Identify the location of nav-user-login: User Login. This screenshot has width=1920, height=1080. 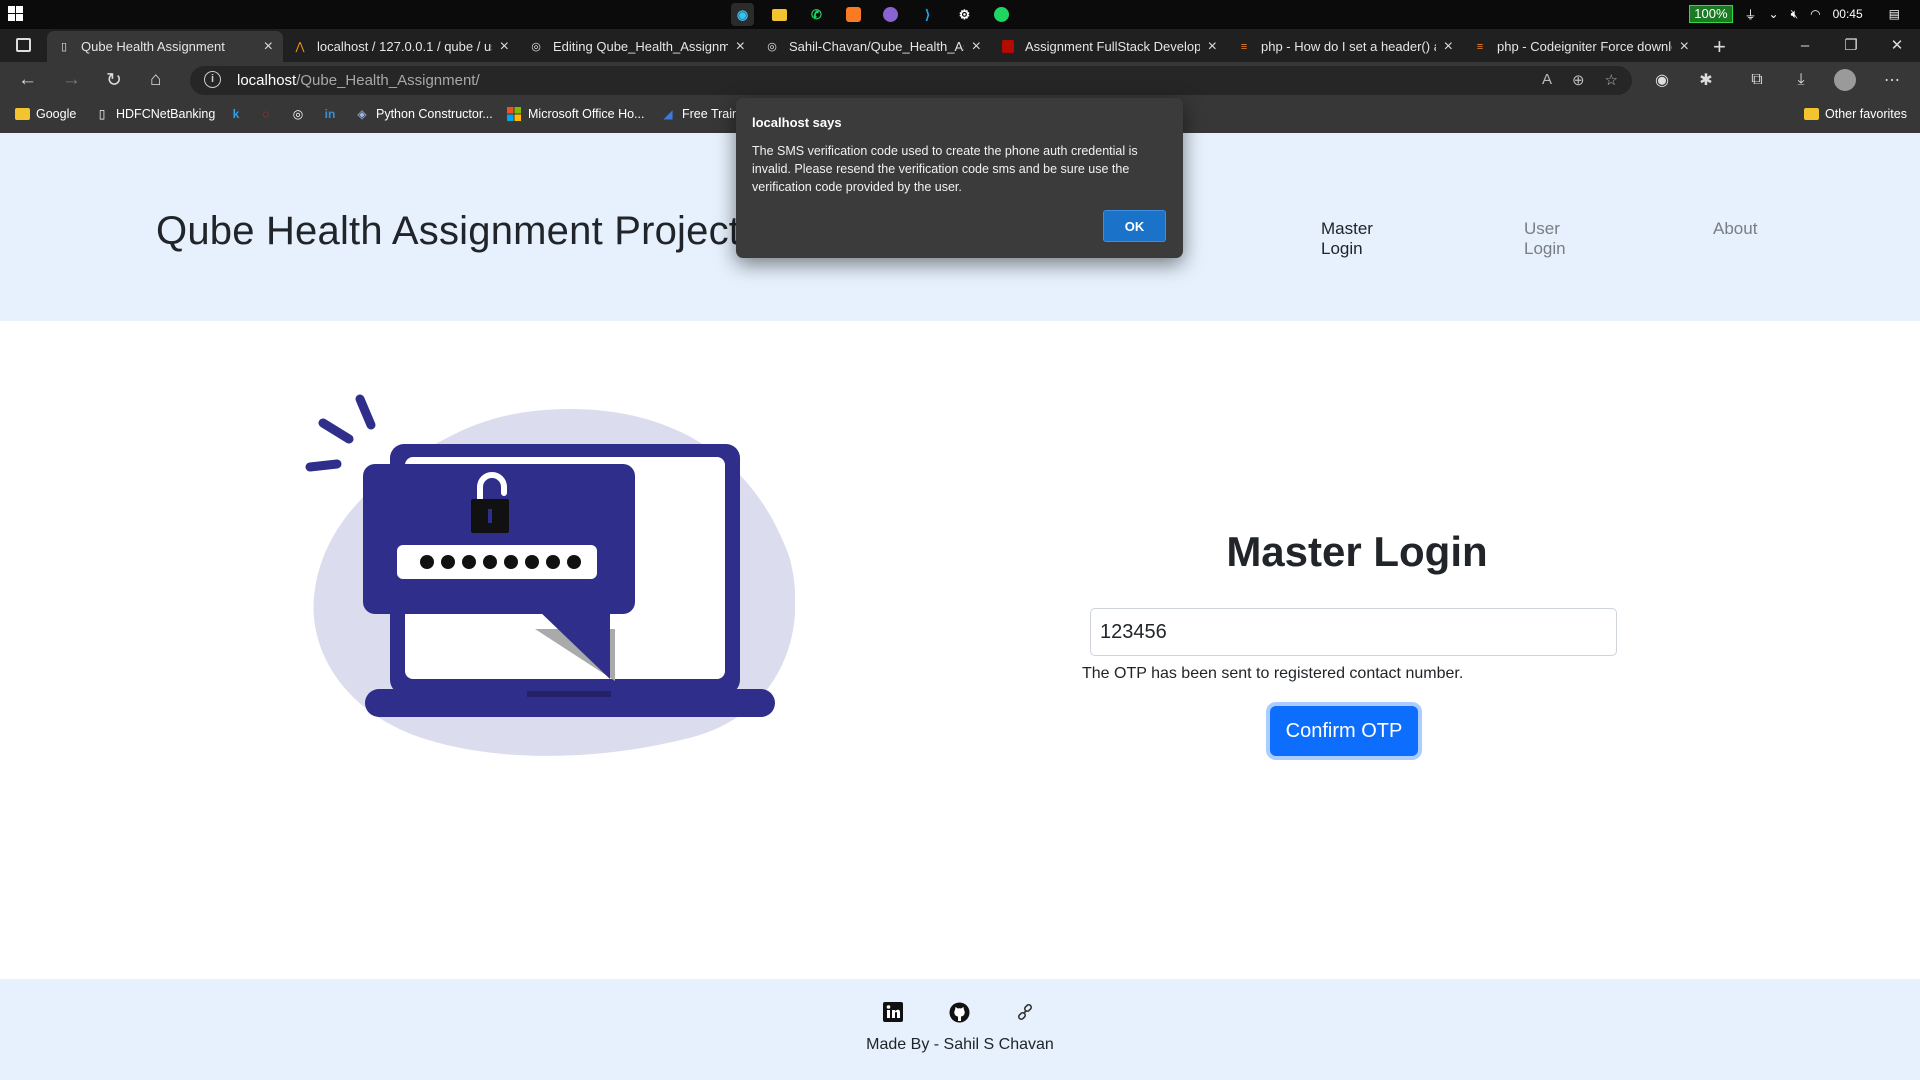
(1545, 239).